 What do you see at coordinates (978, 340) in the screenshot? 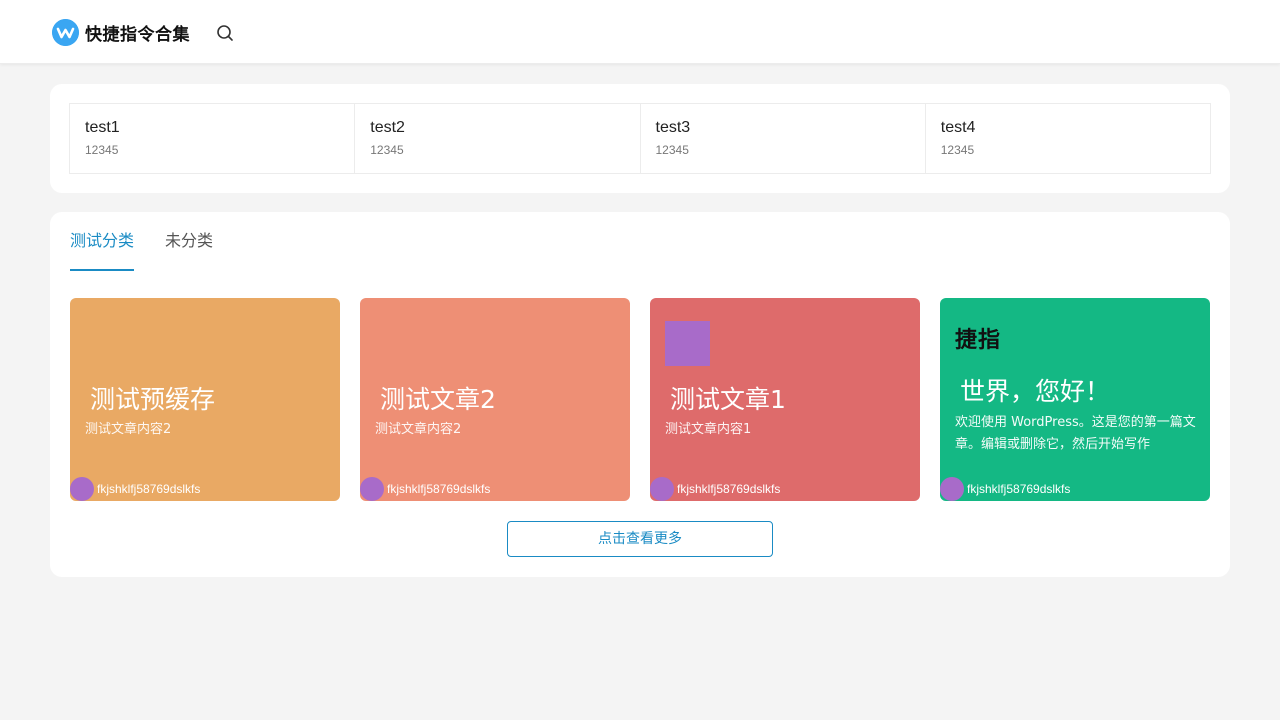
I see `article-brand-image: 捷指` at bounding box center [978, 340].